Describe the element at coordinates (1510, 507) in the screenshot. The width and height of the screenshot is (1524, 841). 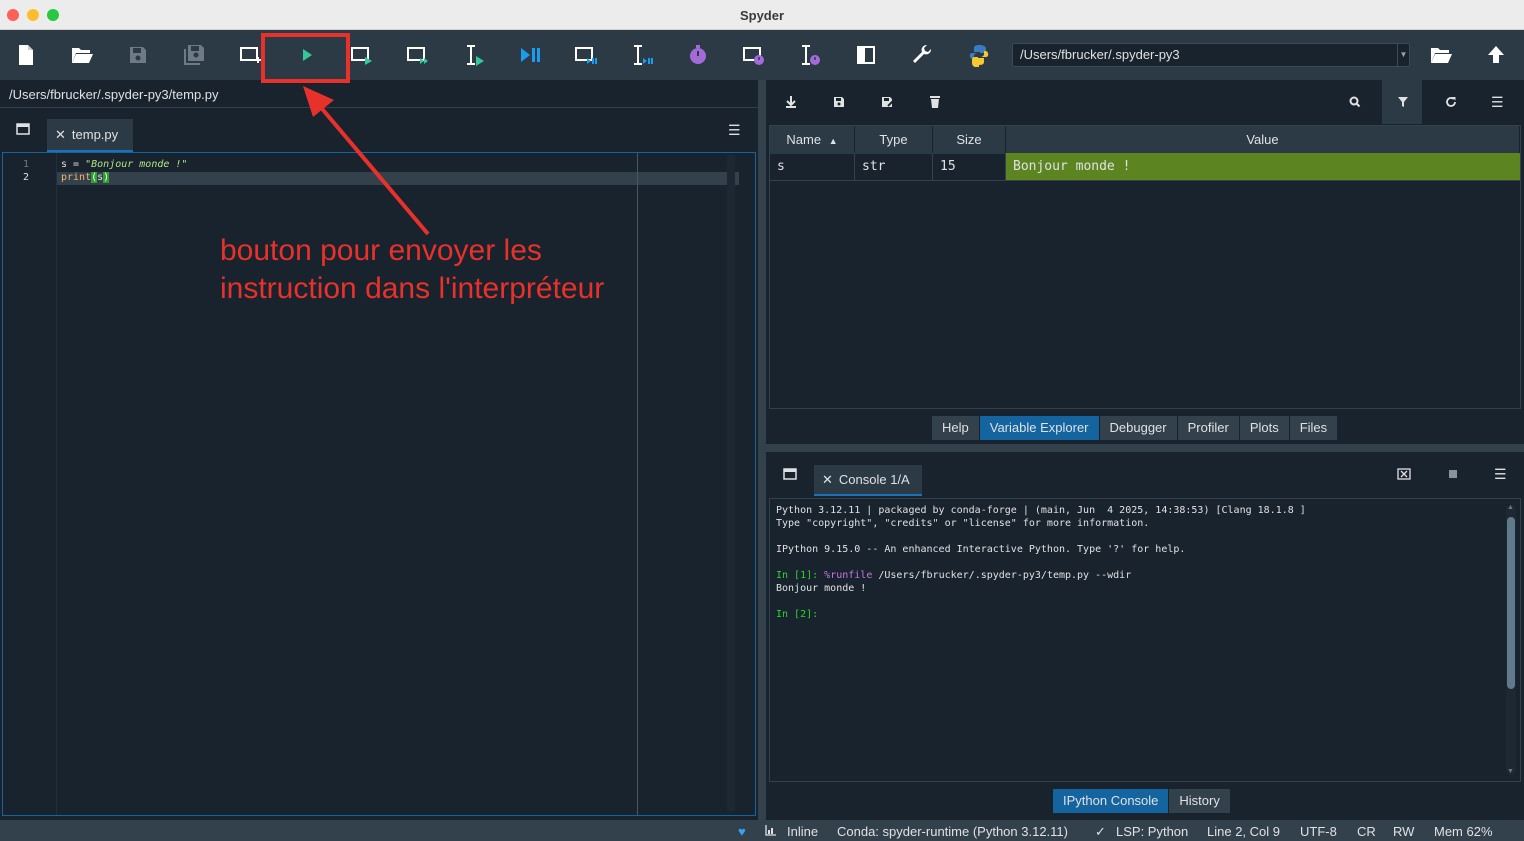
I see `scroll-up-icon: ▲` at that location.